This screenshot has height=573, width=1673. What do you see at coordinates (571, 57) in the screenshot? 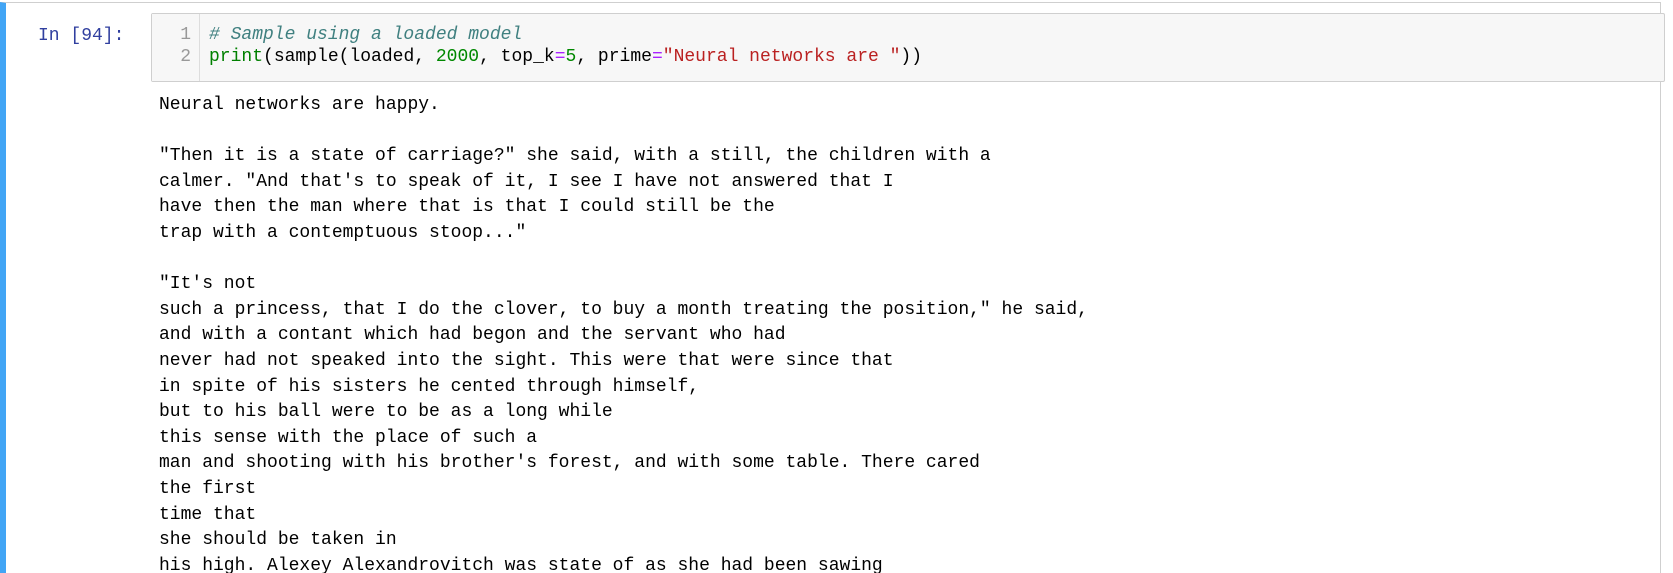
I see `code-number: 5` at bounding box center [571, 57].